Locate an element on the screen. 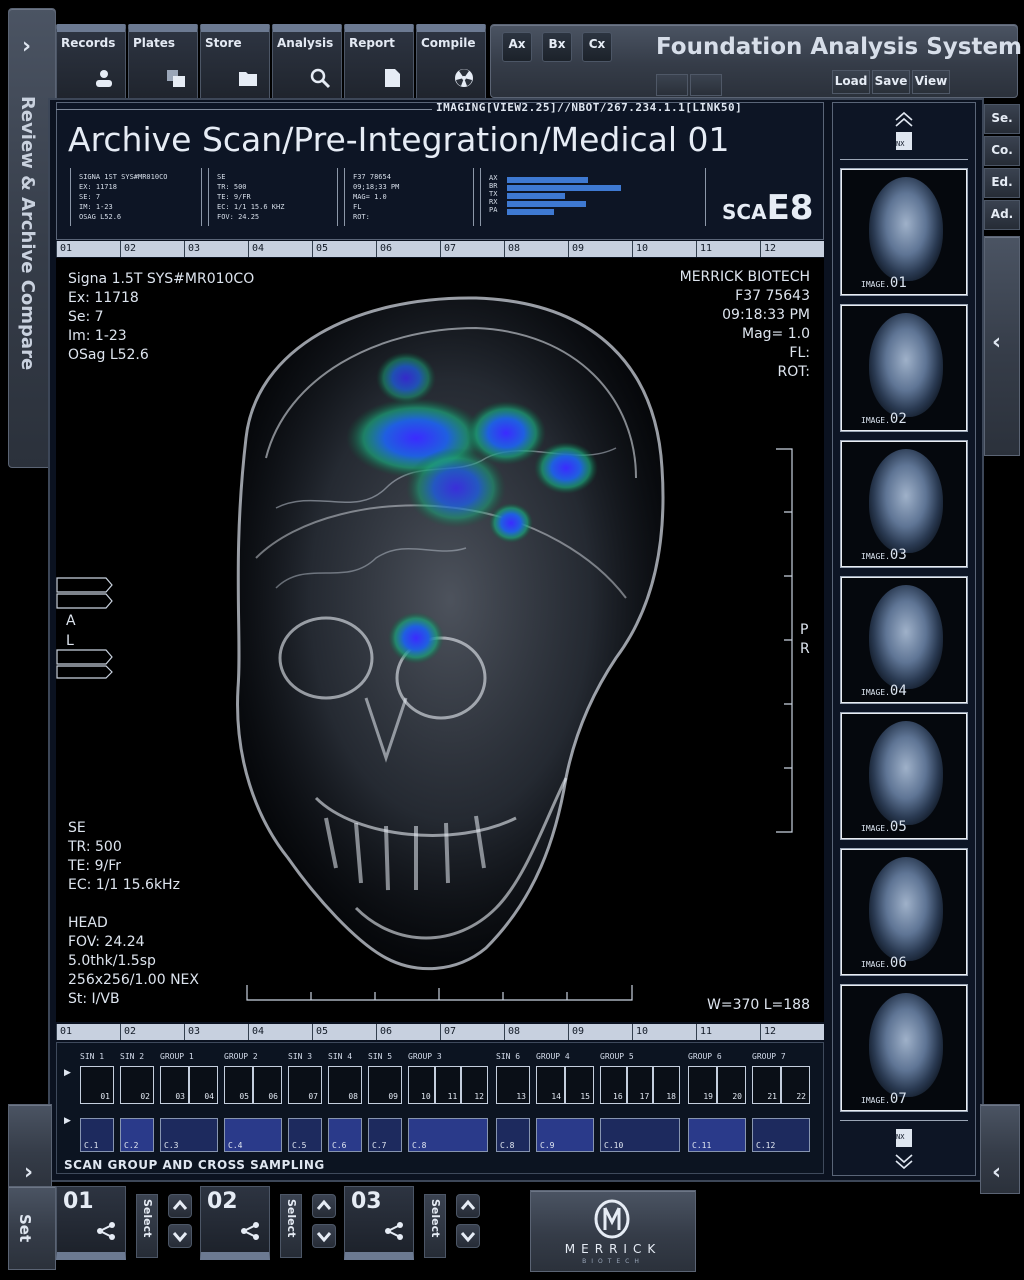 This screenshot has height=1280, width=1024. sample-cell: 07 is located at coordinates (305, 1085).